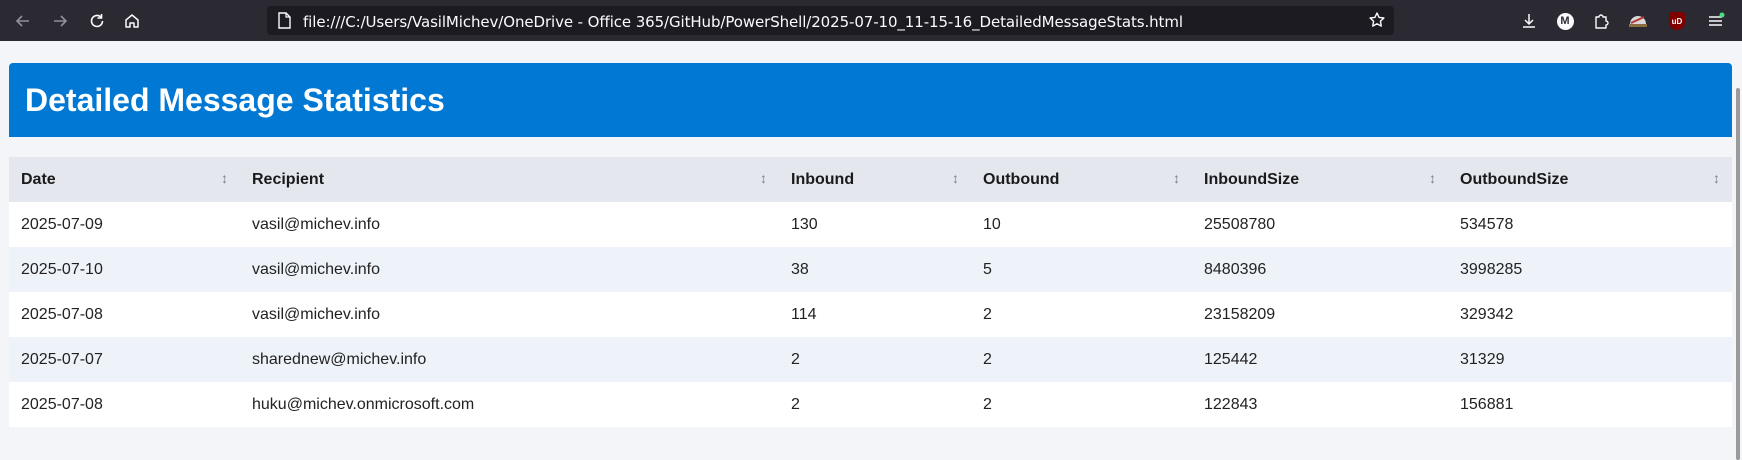 This screenshot has width=1742, height=460. I want to click on page-title: Detailed Message Statistics, so click(235, 100).